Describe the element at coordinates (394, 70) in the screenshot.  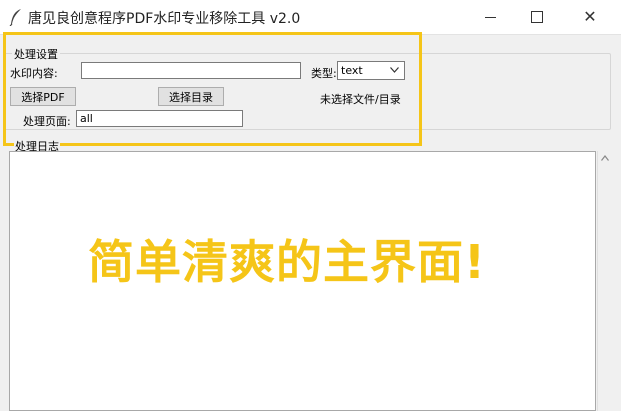
I see `chevron-down-icon` at that location.